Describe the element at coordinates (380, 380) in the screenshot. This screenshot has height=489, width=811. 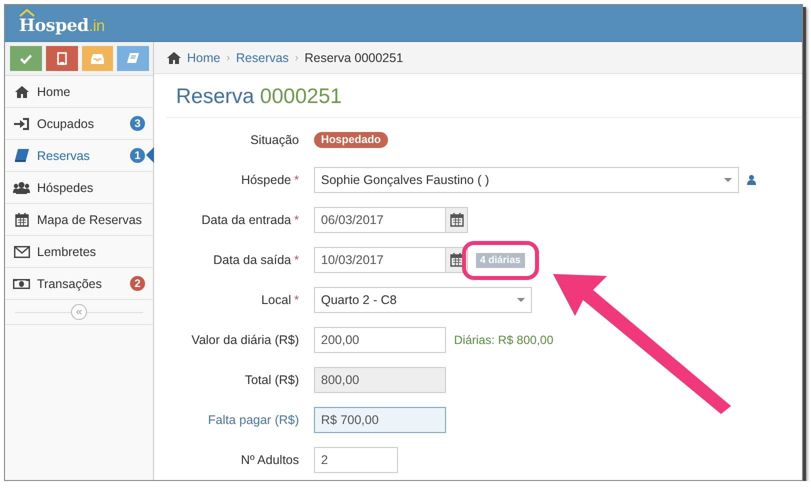
I see `input-field: 800,00` at that location.